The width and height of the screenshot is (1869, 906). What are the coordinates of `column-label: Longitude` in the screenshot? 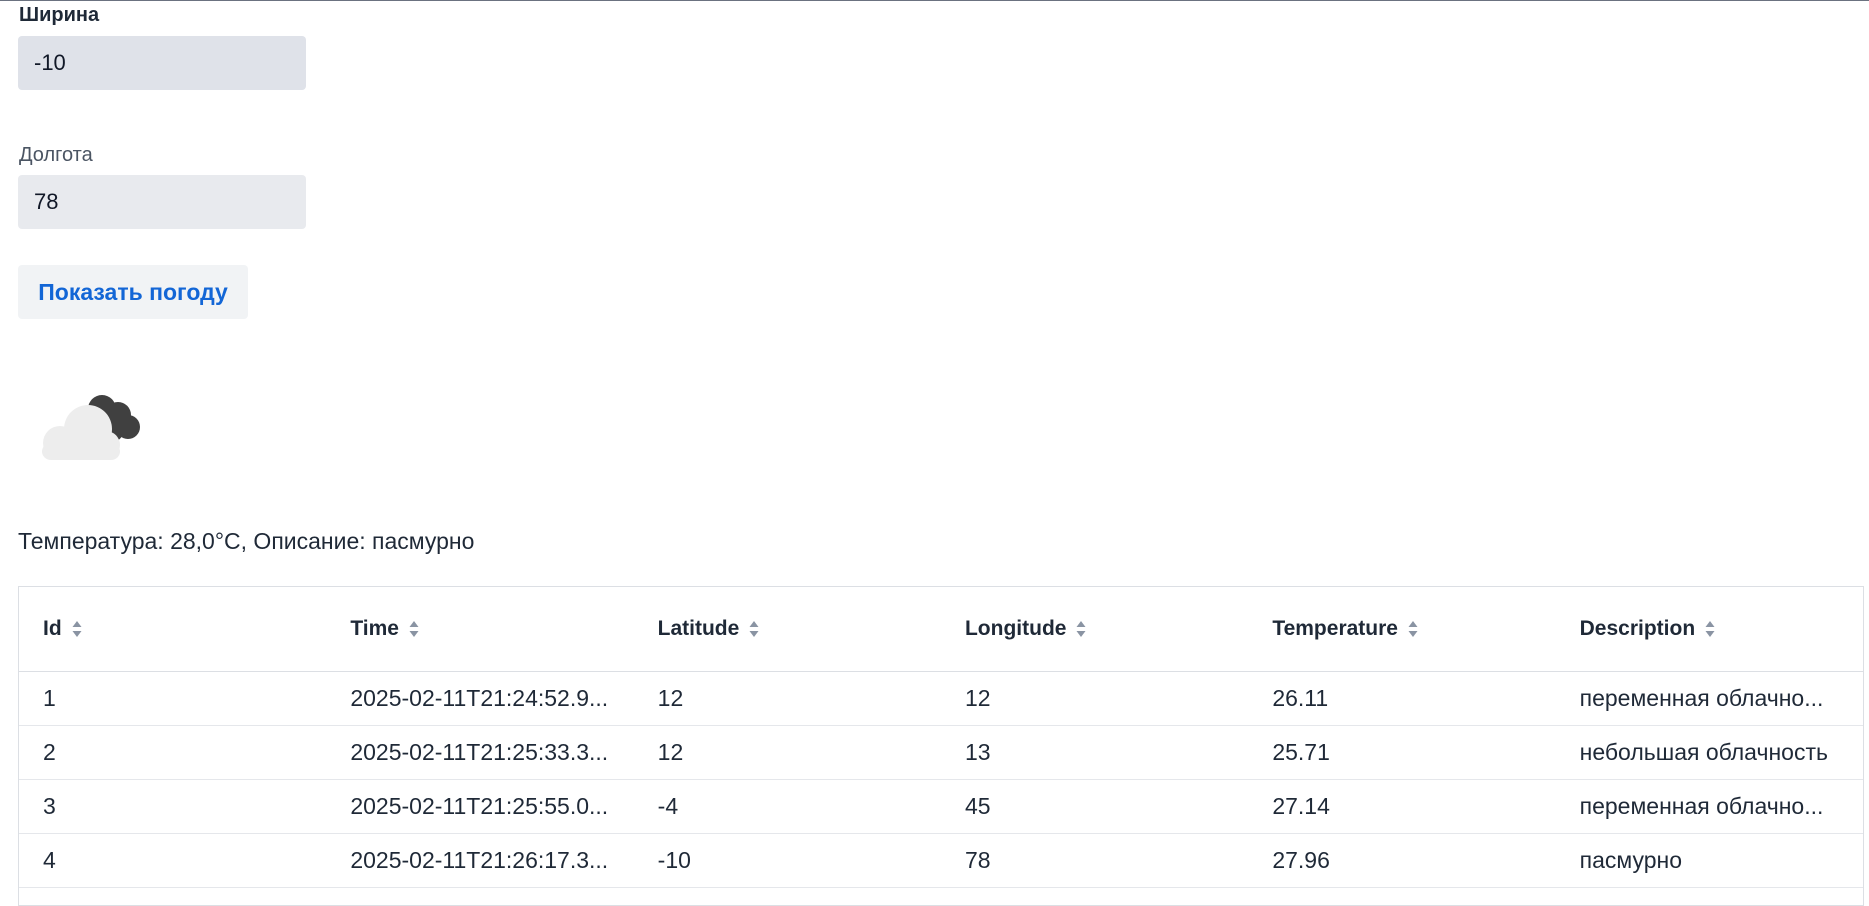 It's located at (1015, 628).